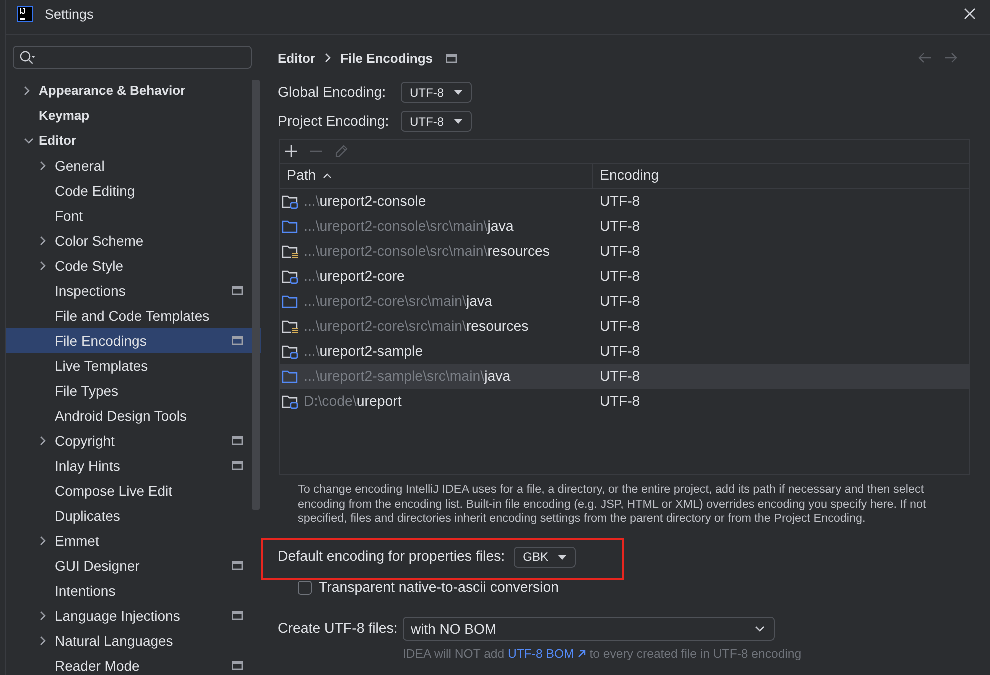 The width and height of the screenshot is (990, 675). I want to click on path-text: D:\code\ureport, so click(353, 402).